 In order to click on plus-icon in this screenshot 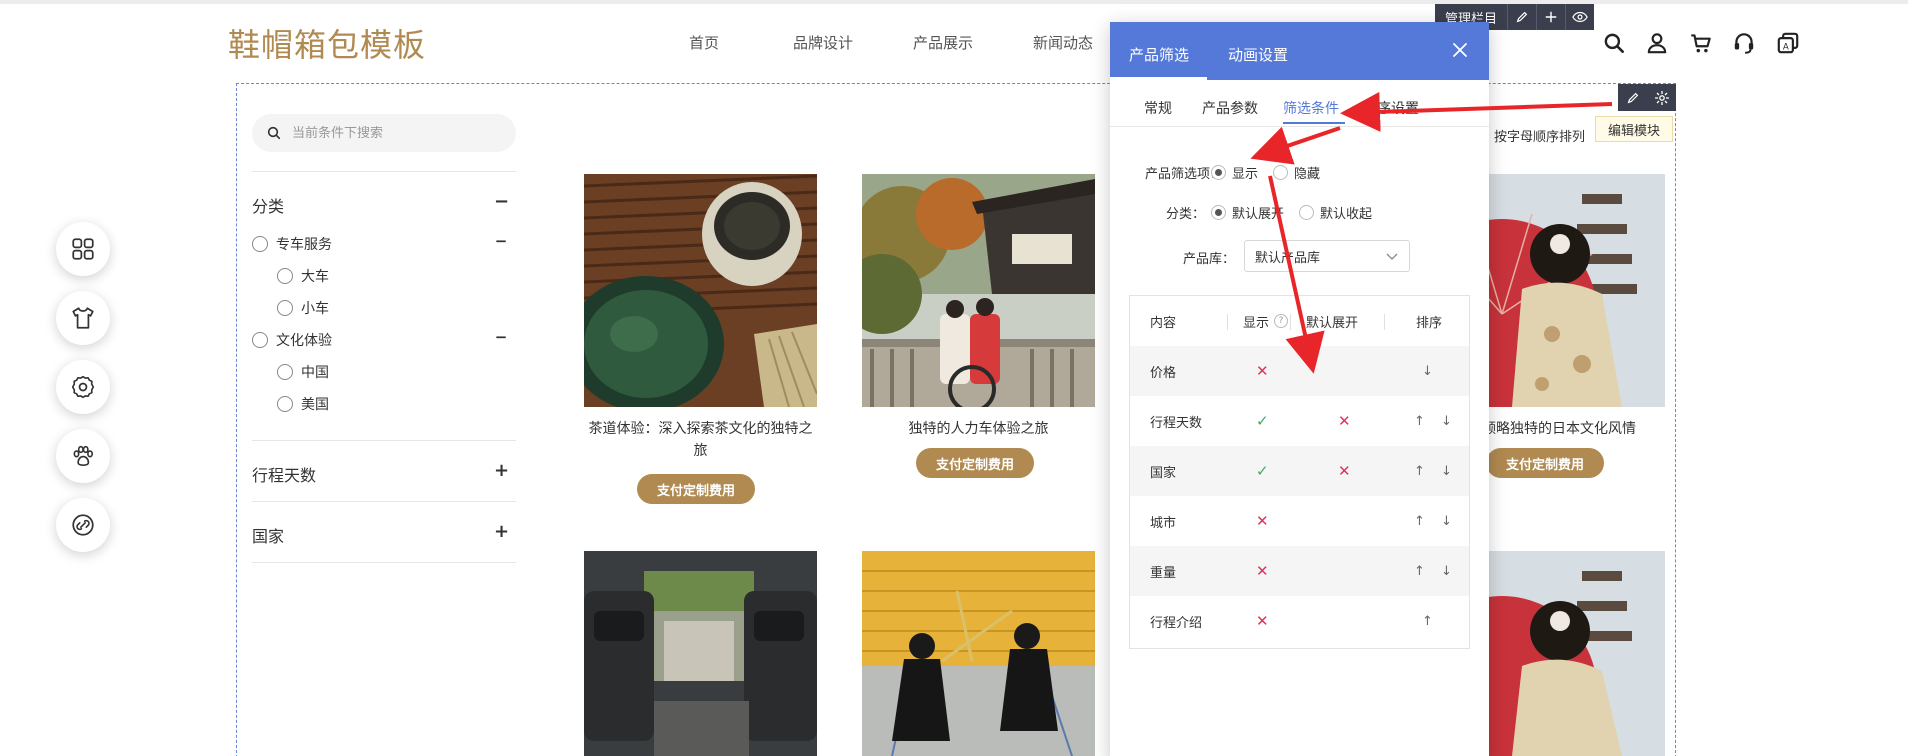, I will do `click(1550, 17)`.